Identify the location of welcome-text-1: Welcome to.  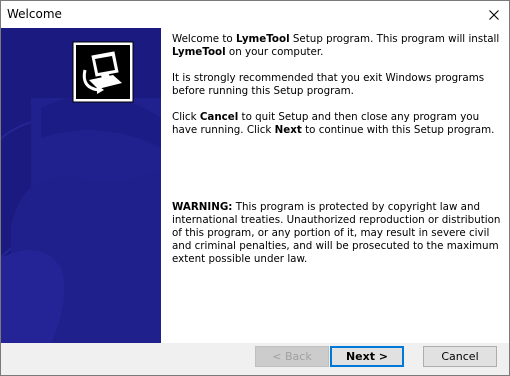
(204, 39).